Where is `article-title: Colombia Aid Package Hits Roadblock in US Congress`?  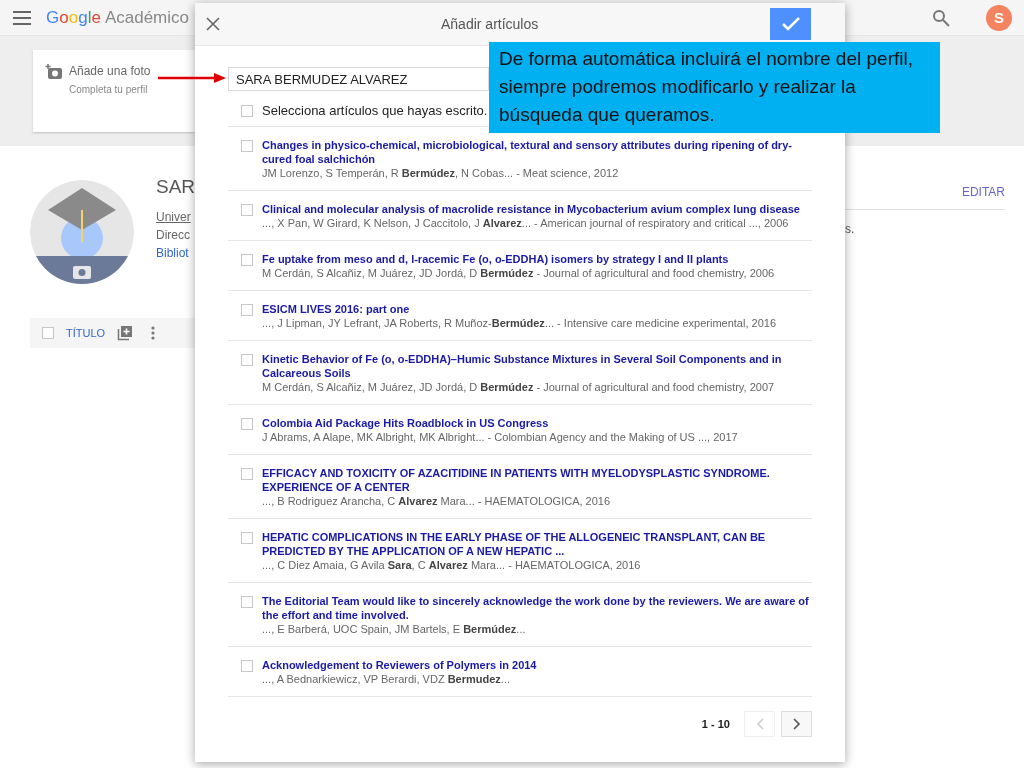 article-title: Colombia Aid Package Hits Roadblock in US Congress is located at coordinates (500, 423).